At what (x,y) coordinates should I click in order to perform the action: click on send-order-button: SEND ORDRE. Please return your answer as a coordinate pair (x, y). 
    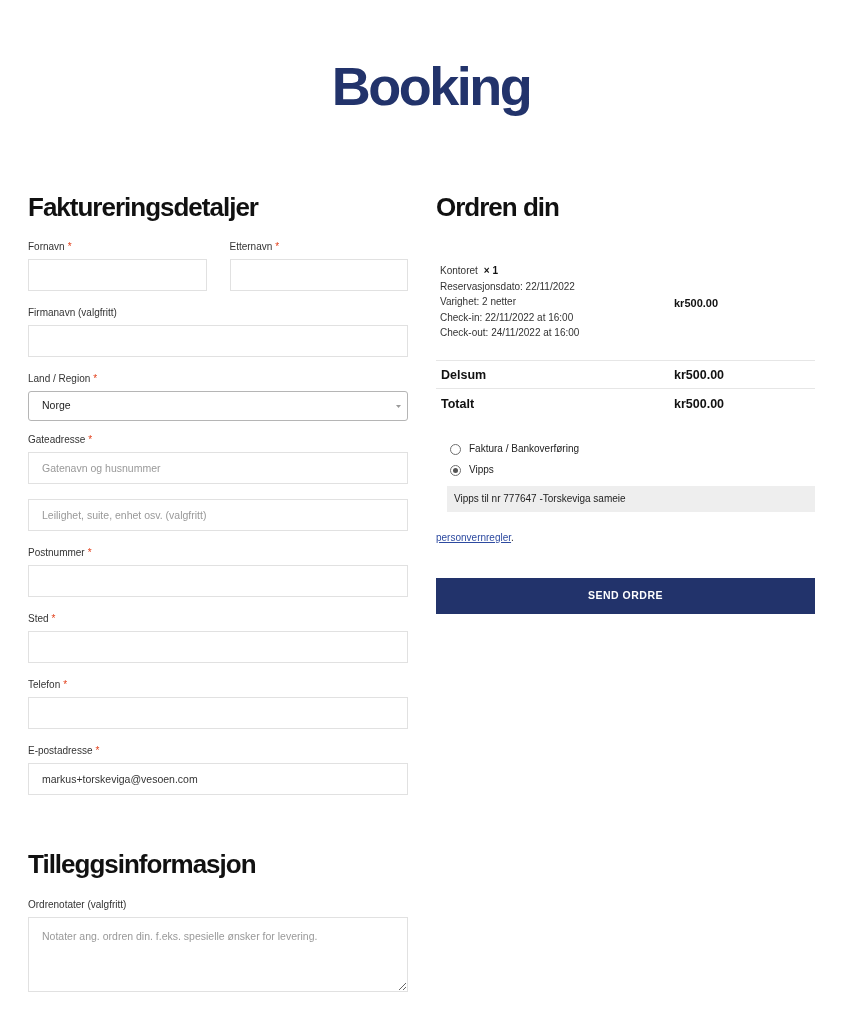
    Looking at the image, I should click on (625, 595).